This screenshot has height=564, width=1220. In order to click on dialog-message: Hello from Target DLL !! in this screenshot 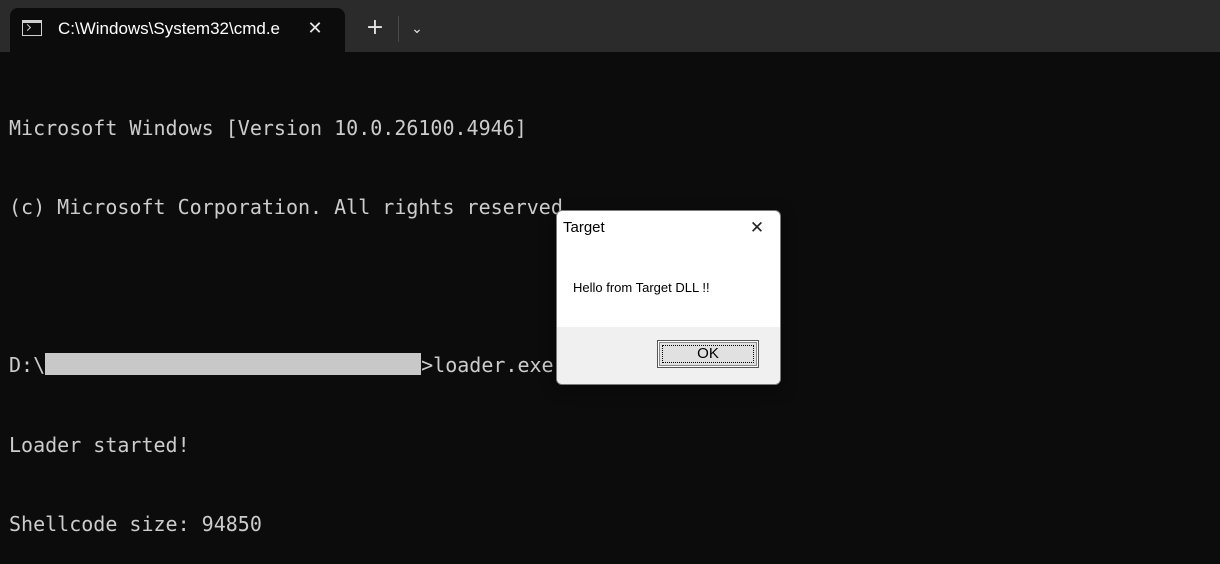, I will do `click(641, 287)`.